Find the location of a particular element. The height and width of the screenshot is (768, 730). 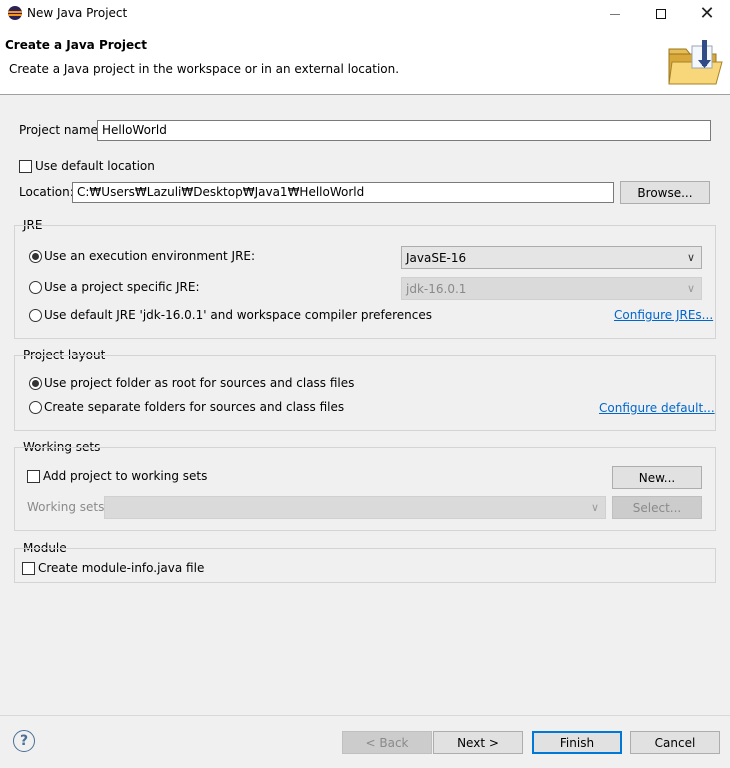

jre-env-label: Use an execution environment JRE: is located at coordinates (150, 256).